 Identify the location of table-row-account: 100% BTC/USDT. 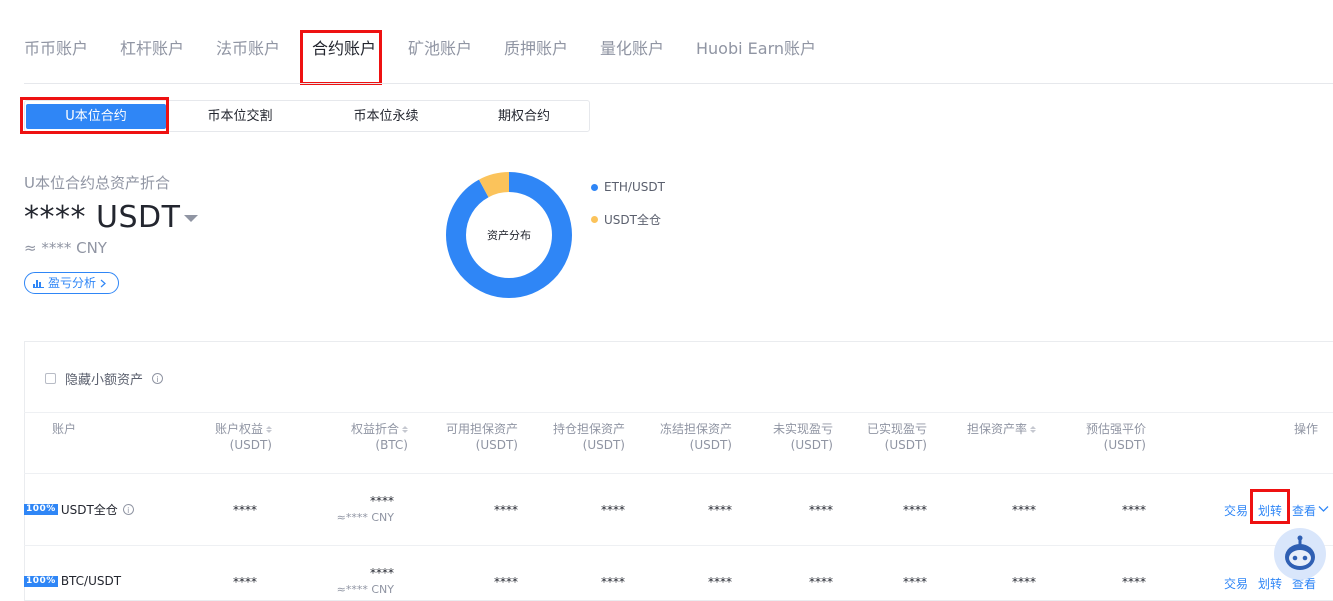
(72, 581).